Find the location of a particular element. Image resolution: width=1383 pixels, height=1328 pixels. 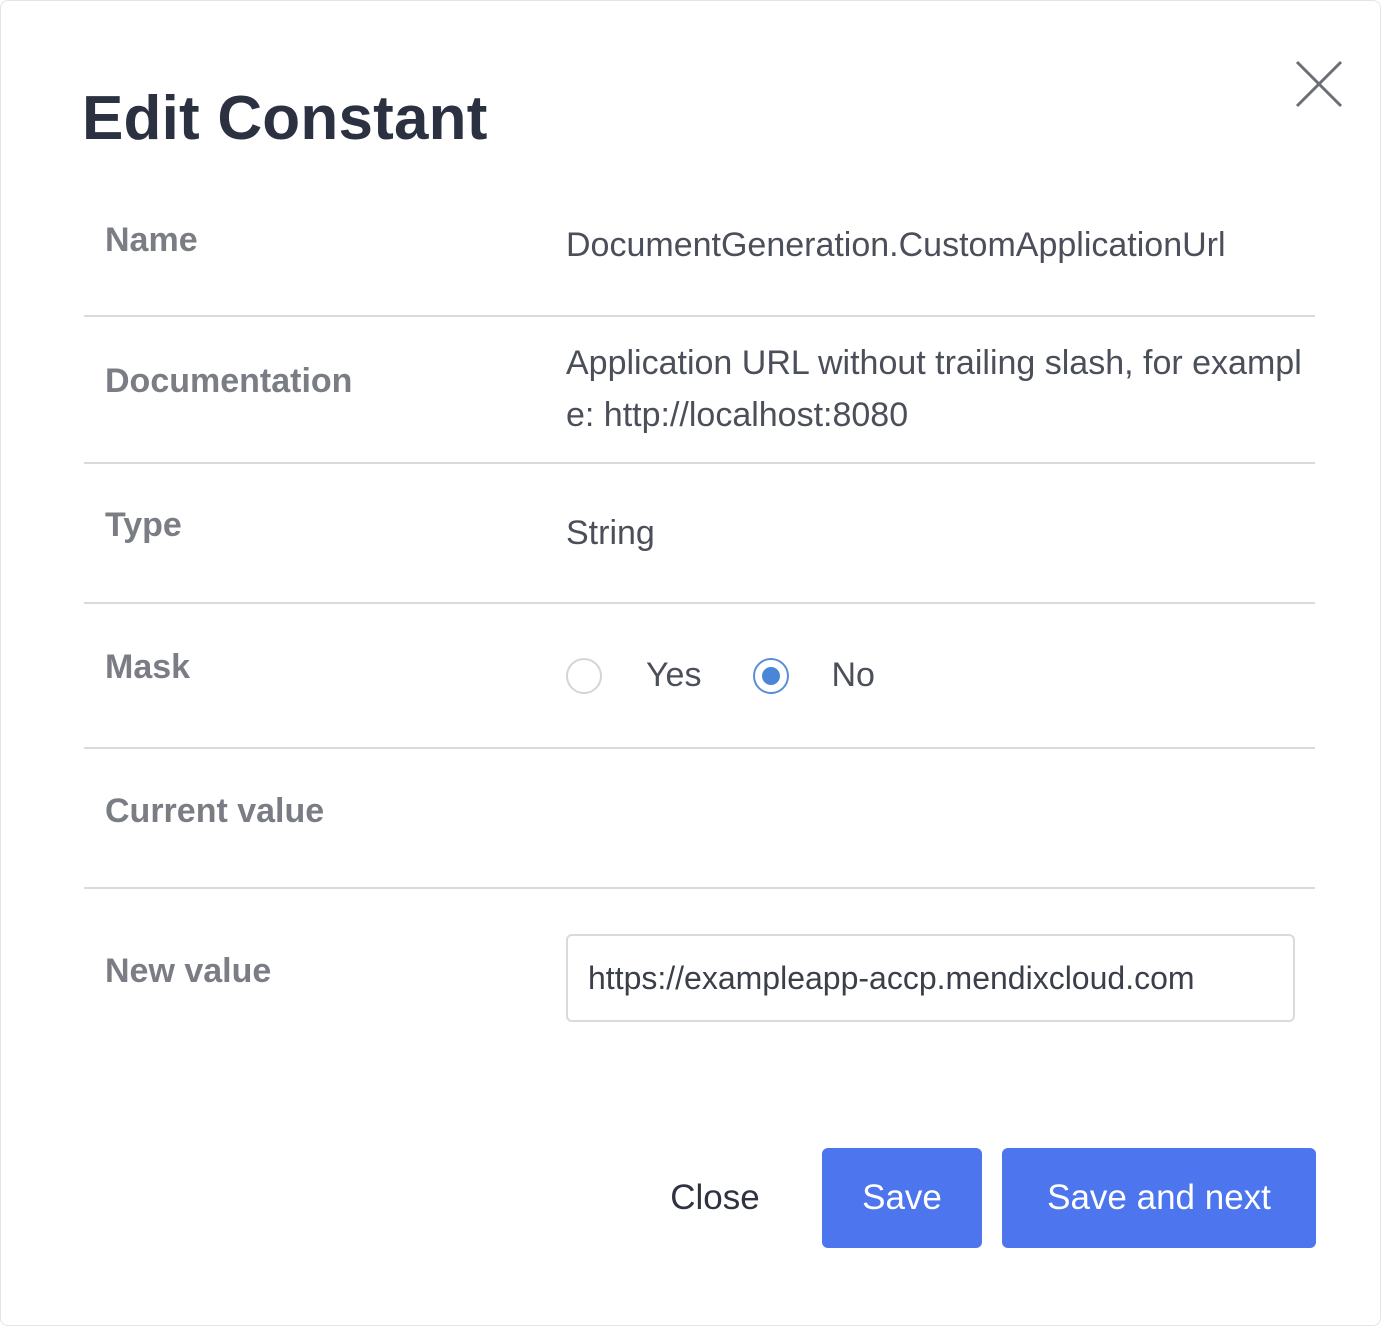

type-label: Type is located at coordinates (143, 525).